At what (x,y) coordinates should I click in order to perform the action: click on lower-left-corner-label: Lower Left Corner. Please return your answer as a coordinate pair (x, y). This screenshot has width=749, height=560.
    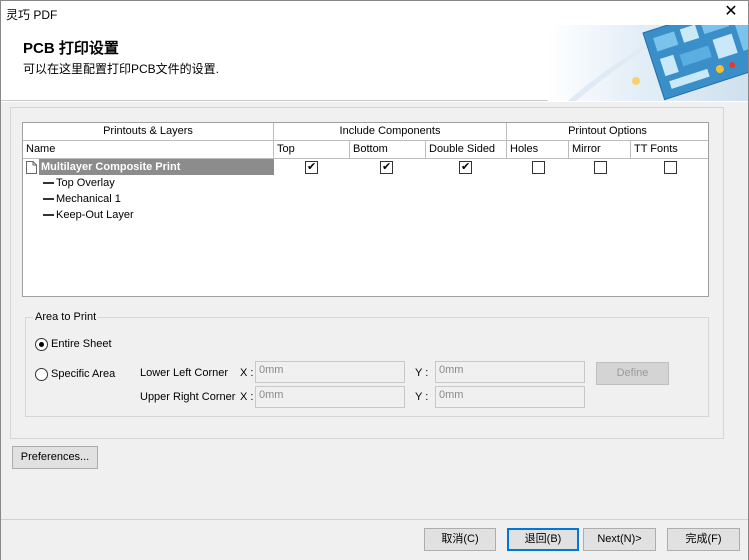
    Looking at the image, I should click on (184, 373).